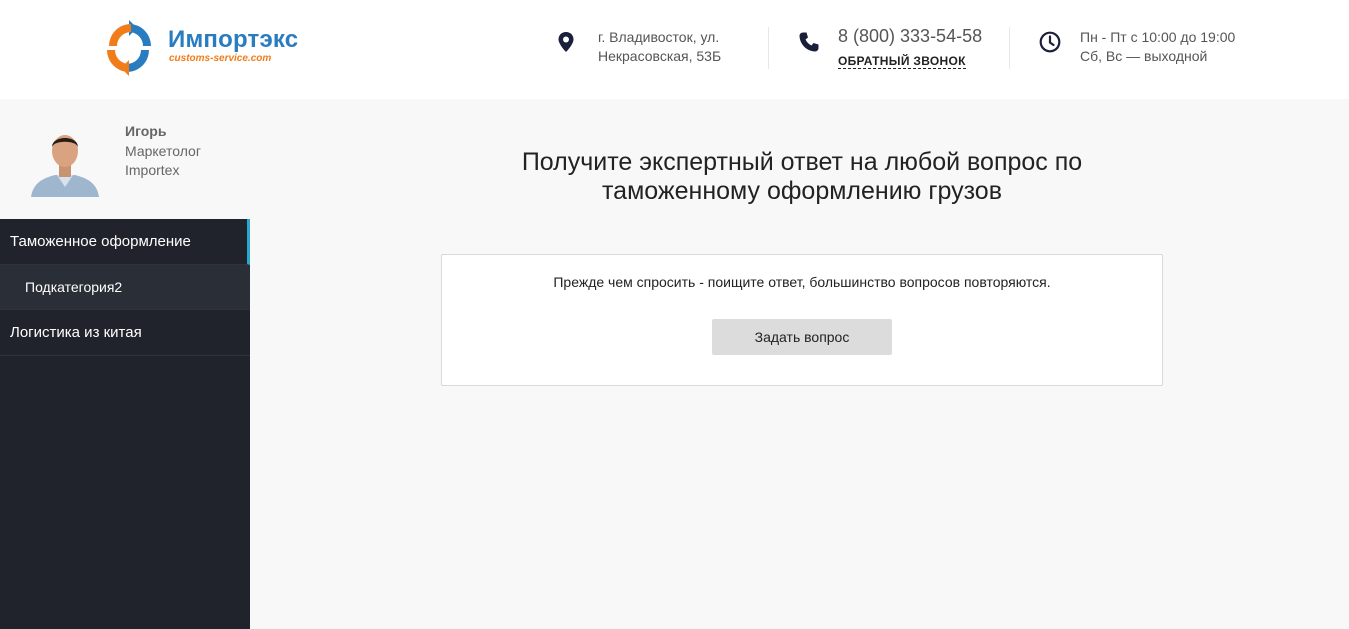 This screenshot has height=629, width=1349. Describe the element at coordinates (802, 337) in the screenshot. I see `ask-question-button: Задать вопрос` at that location.